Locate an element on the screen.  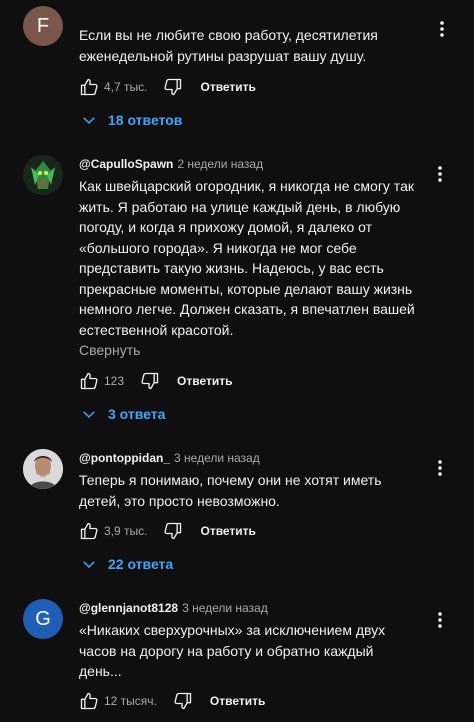
collapse-button: Свернуть is located at coordinates (109, 350).